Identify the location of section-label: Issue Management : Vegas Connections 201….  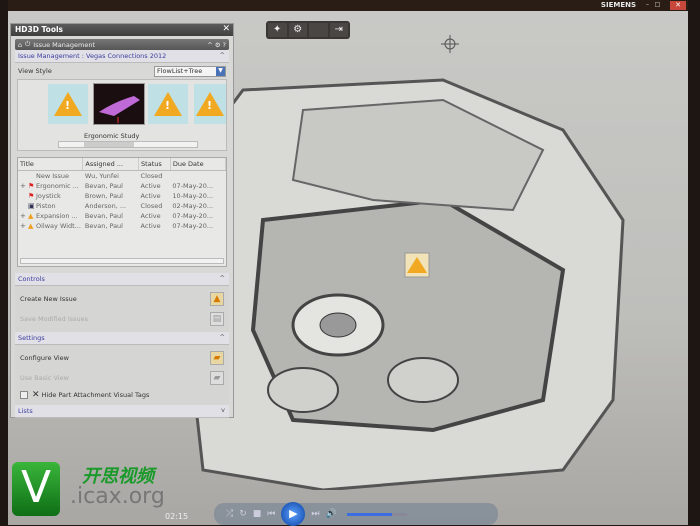
(92, 56).